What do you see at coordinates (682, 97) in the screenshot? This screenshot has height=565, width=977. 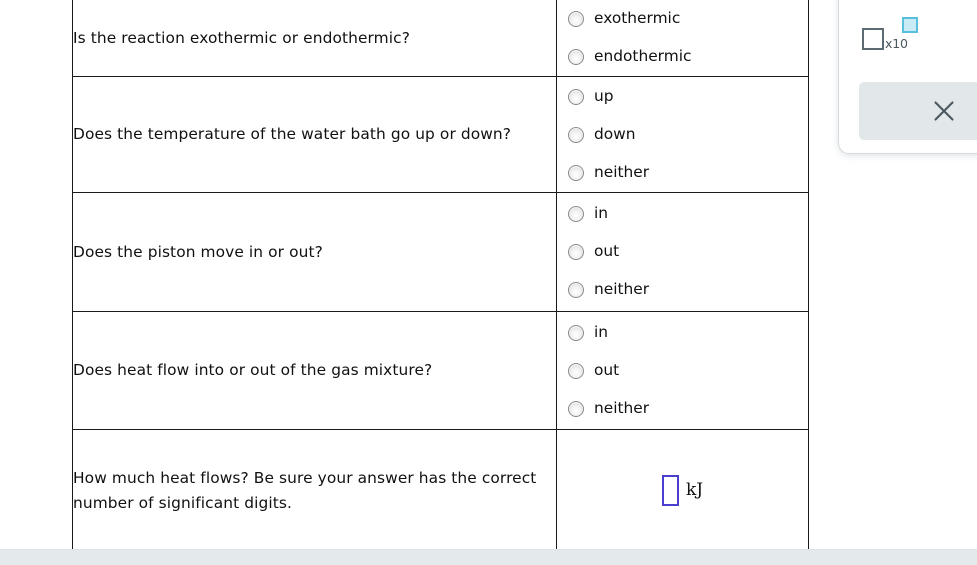 I see `radio-option-up: up` at bounding box center [682, 97].